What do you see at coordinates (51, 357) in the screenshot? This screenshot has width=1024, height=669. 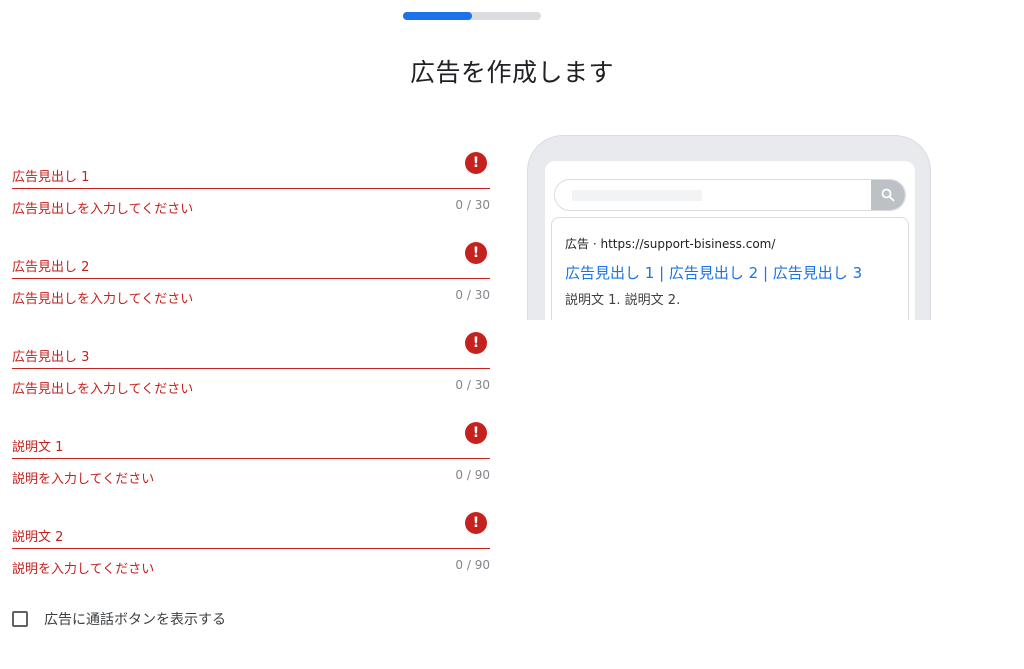 I see `headline-3-label: 広告見出し 3` at bounding box center [51, 357].